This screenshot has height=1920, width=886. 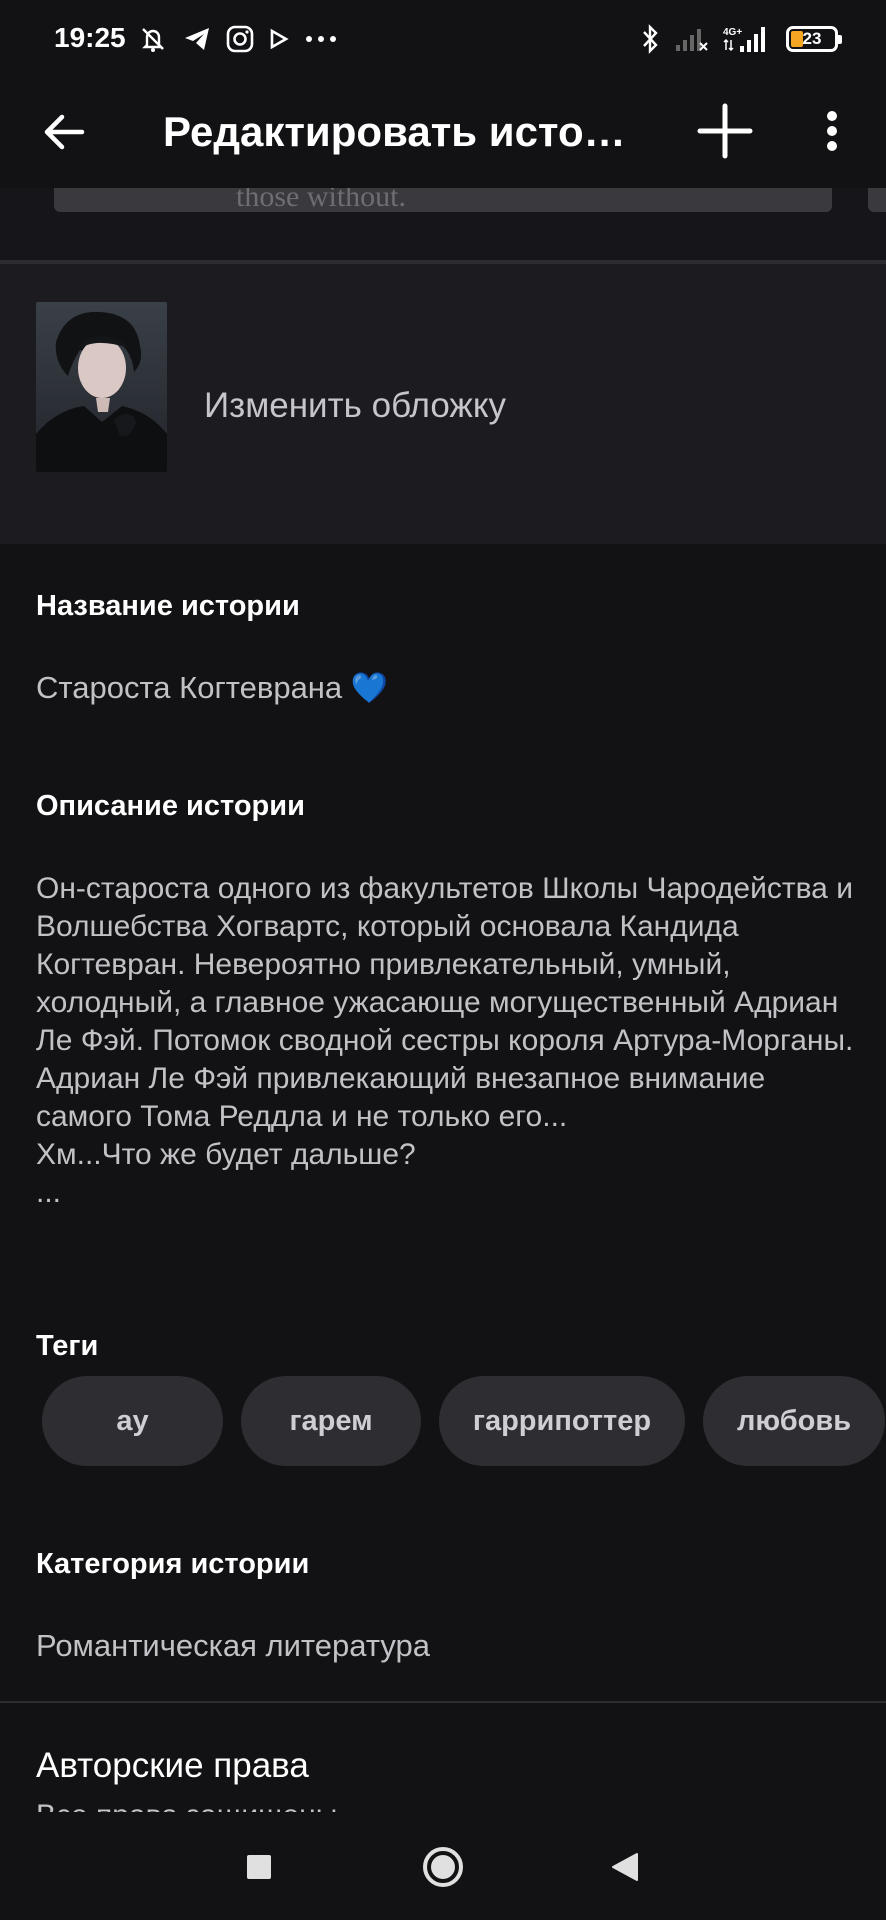 I want to click on story-description-label: Описание истории, so click(x=170, y=806).